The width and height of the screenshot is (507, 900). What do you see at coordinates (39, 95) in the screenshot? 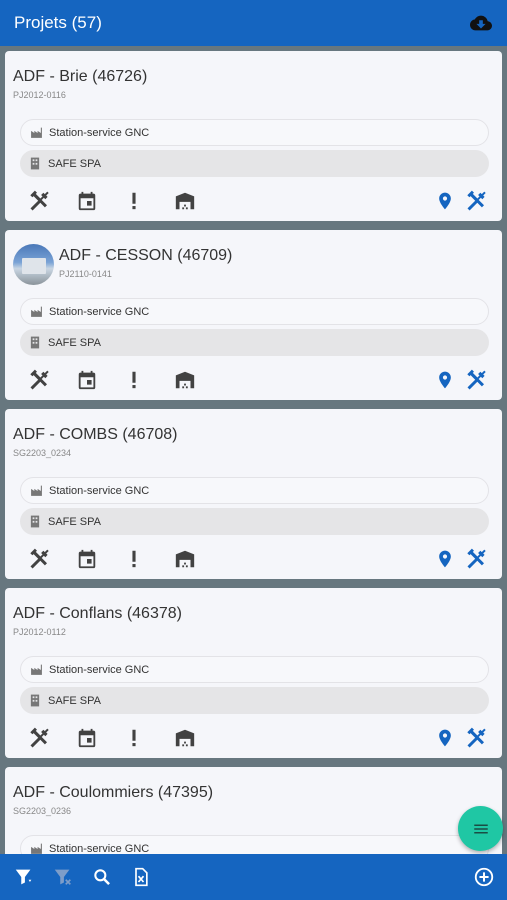
I see `project-code: PJ2012-0116` at bounding box center [39, 95].